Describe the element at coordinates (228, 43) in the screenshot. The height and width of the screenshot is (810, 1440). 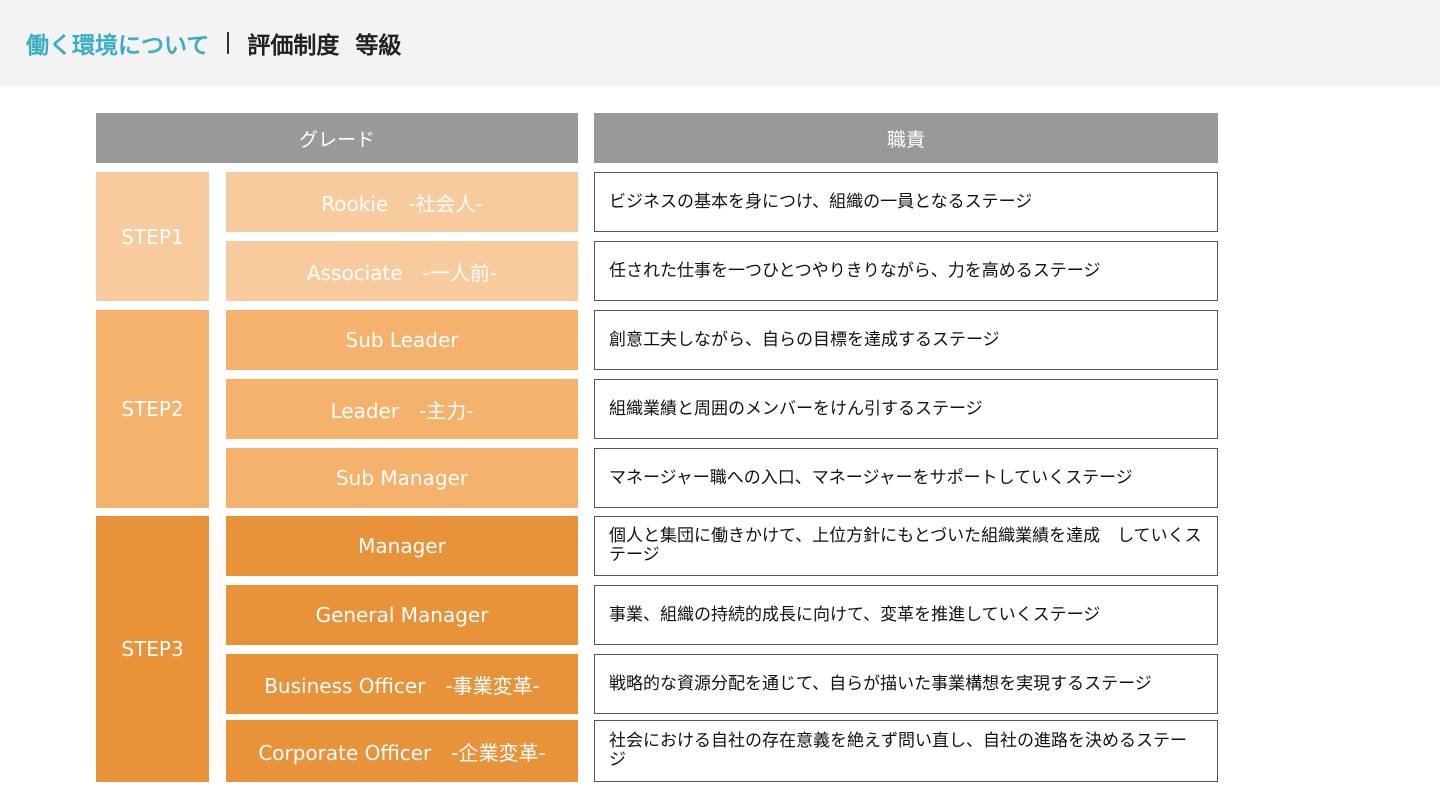
I see `header-separator` at that location.